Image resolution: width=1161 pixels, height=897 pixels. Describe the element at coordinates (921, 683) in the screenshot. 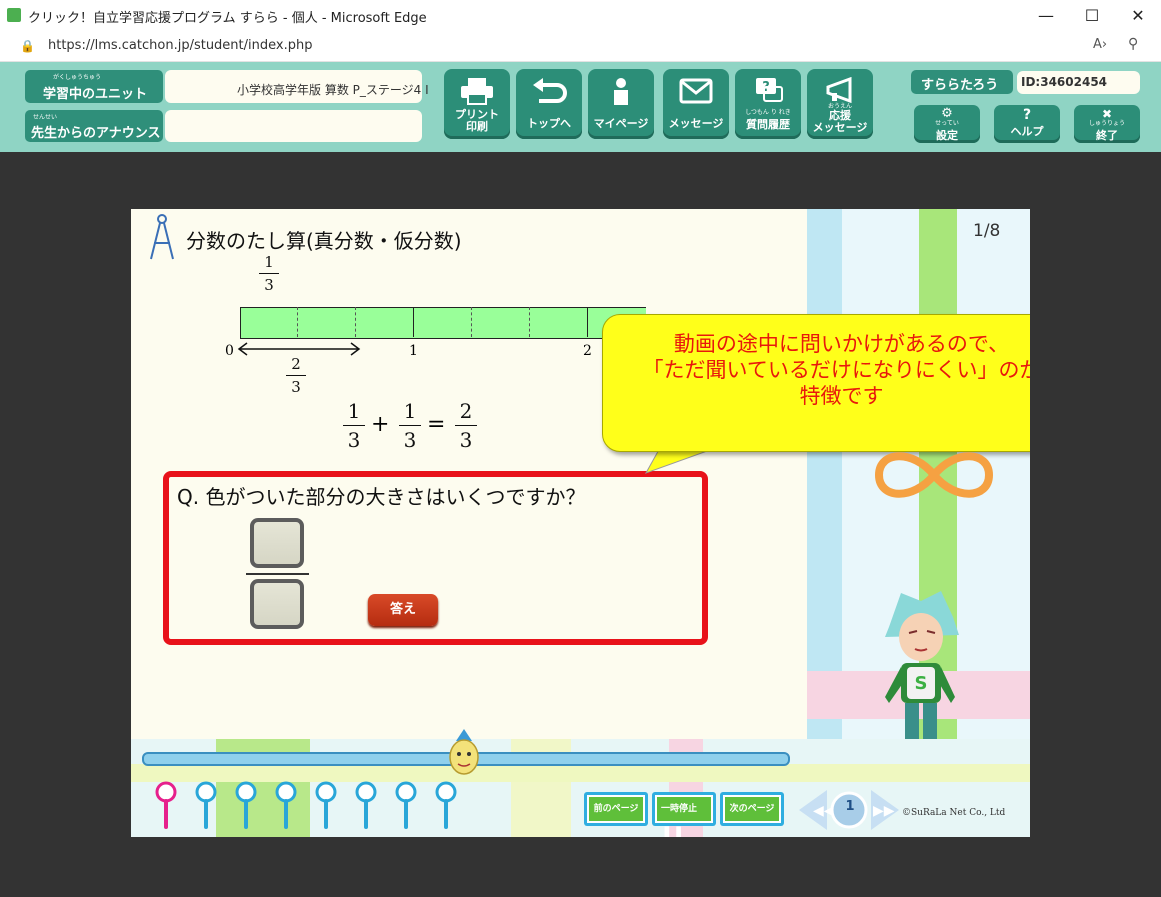

I see `svg-text: S` at that location.